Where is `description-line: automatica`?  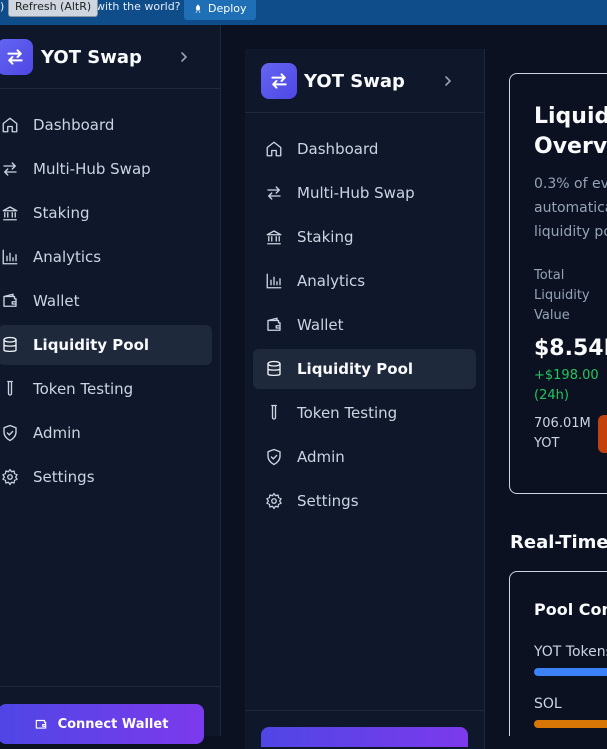 description-line: automatica is located at coordinates (570, 208).